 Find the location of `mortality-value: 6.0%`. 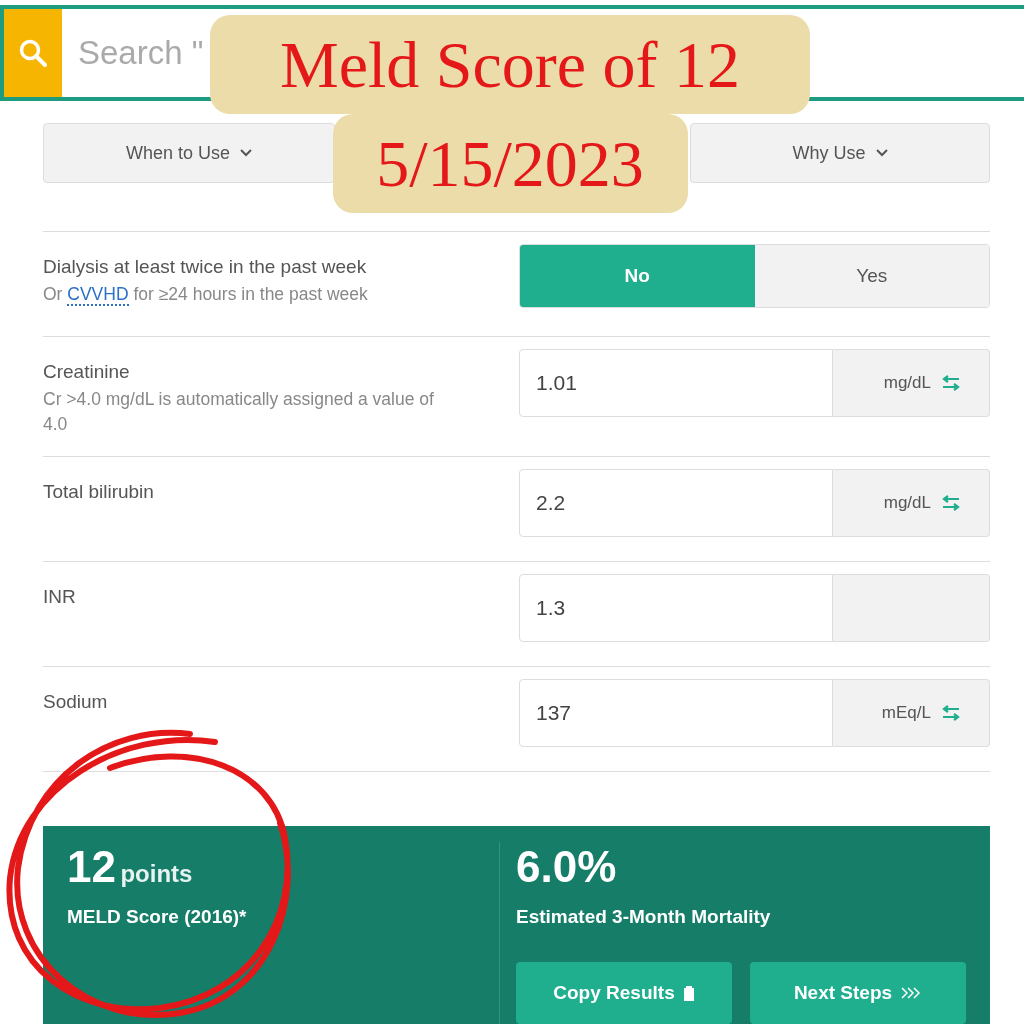

mortality-value: 6.0% is located at coordinates (567, 866).